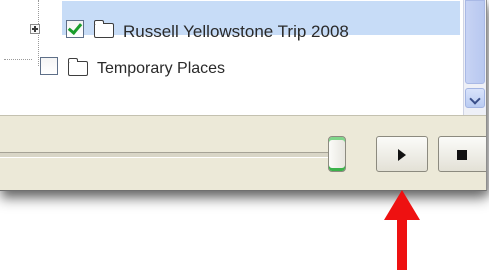 This screenshot has height=279, width=489. What do you see at coordinates (18, 59) in the screenshot?
I see `tree-connector-line` at bounding box center [18, 59].